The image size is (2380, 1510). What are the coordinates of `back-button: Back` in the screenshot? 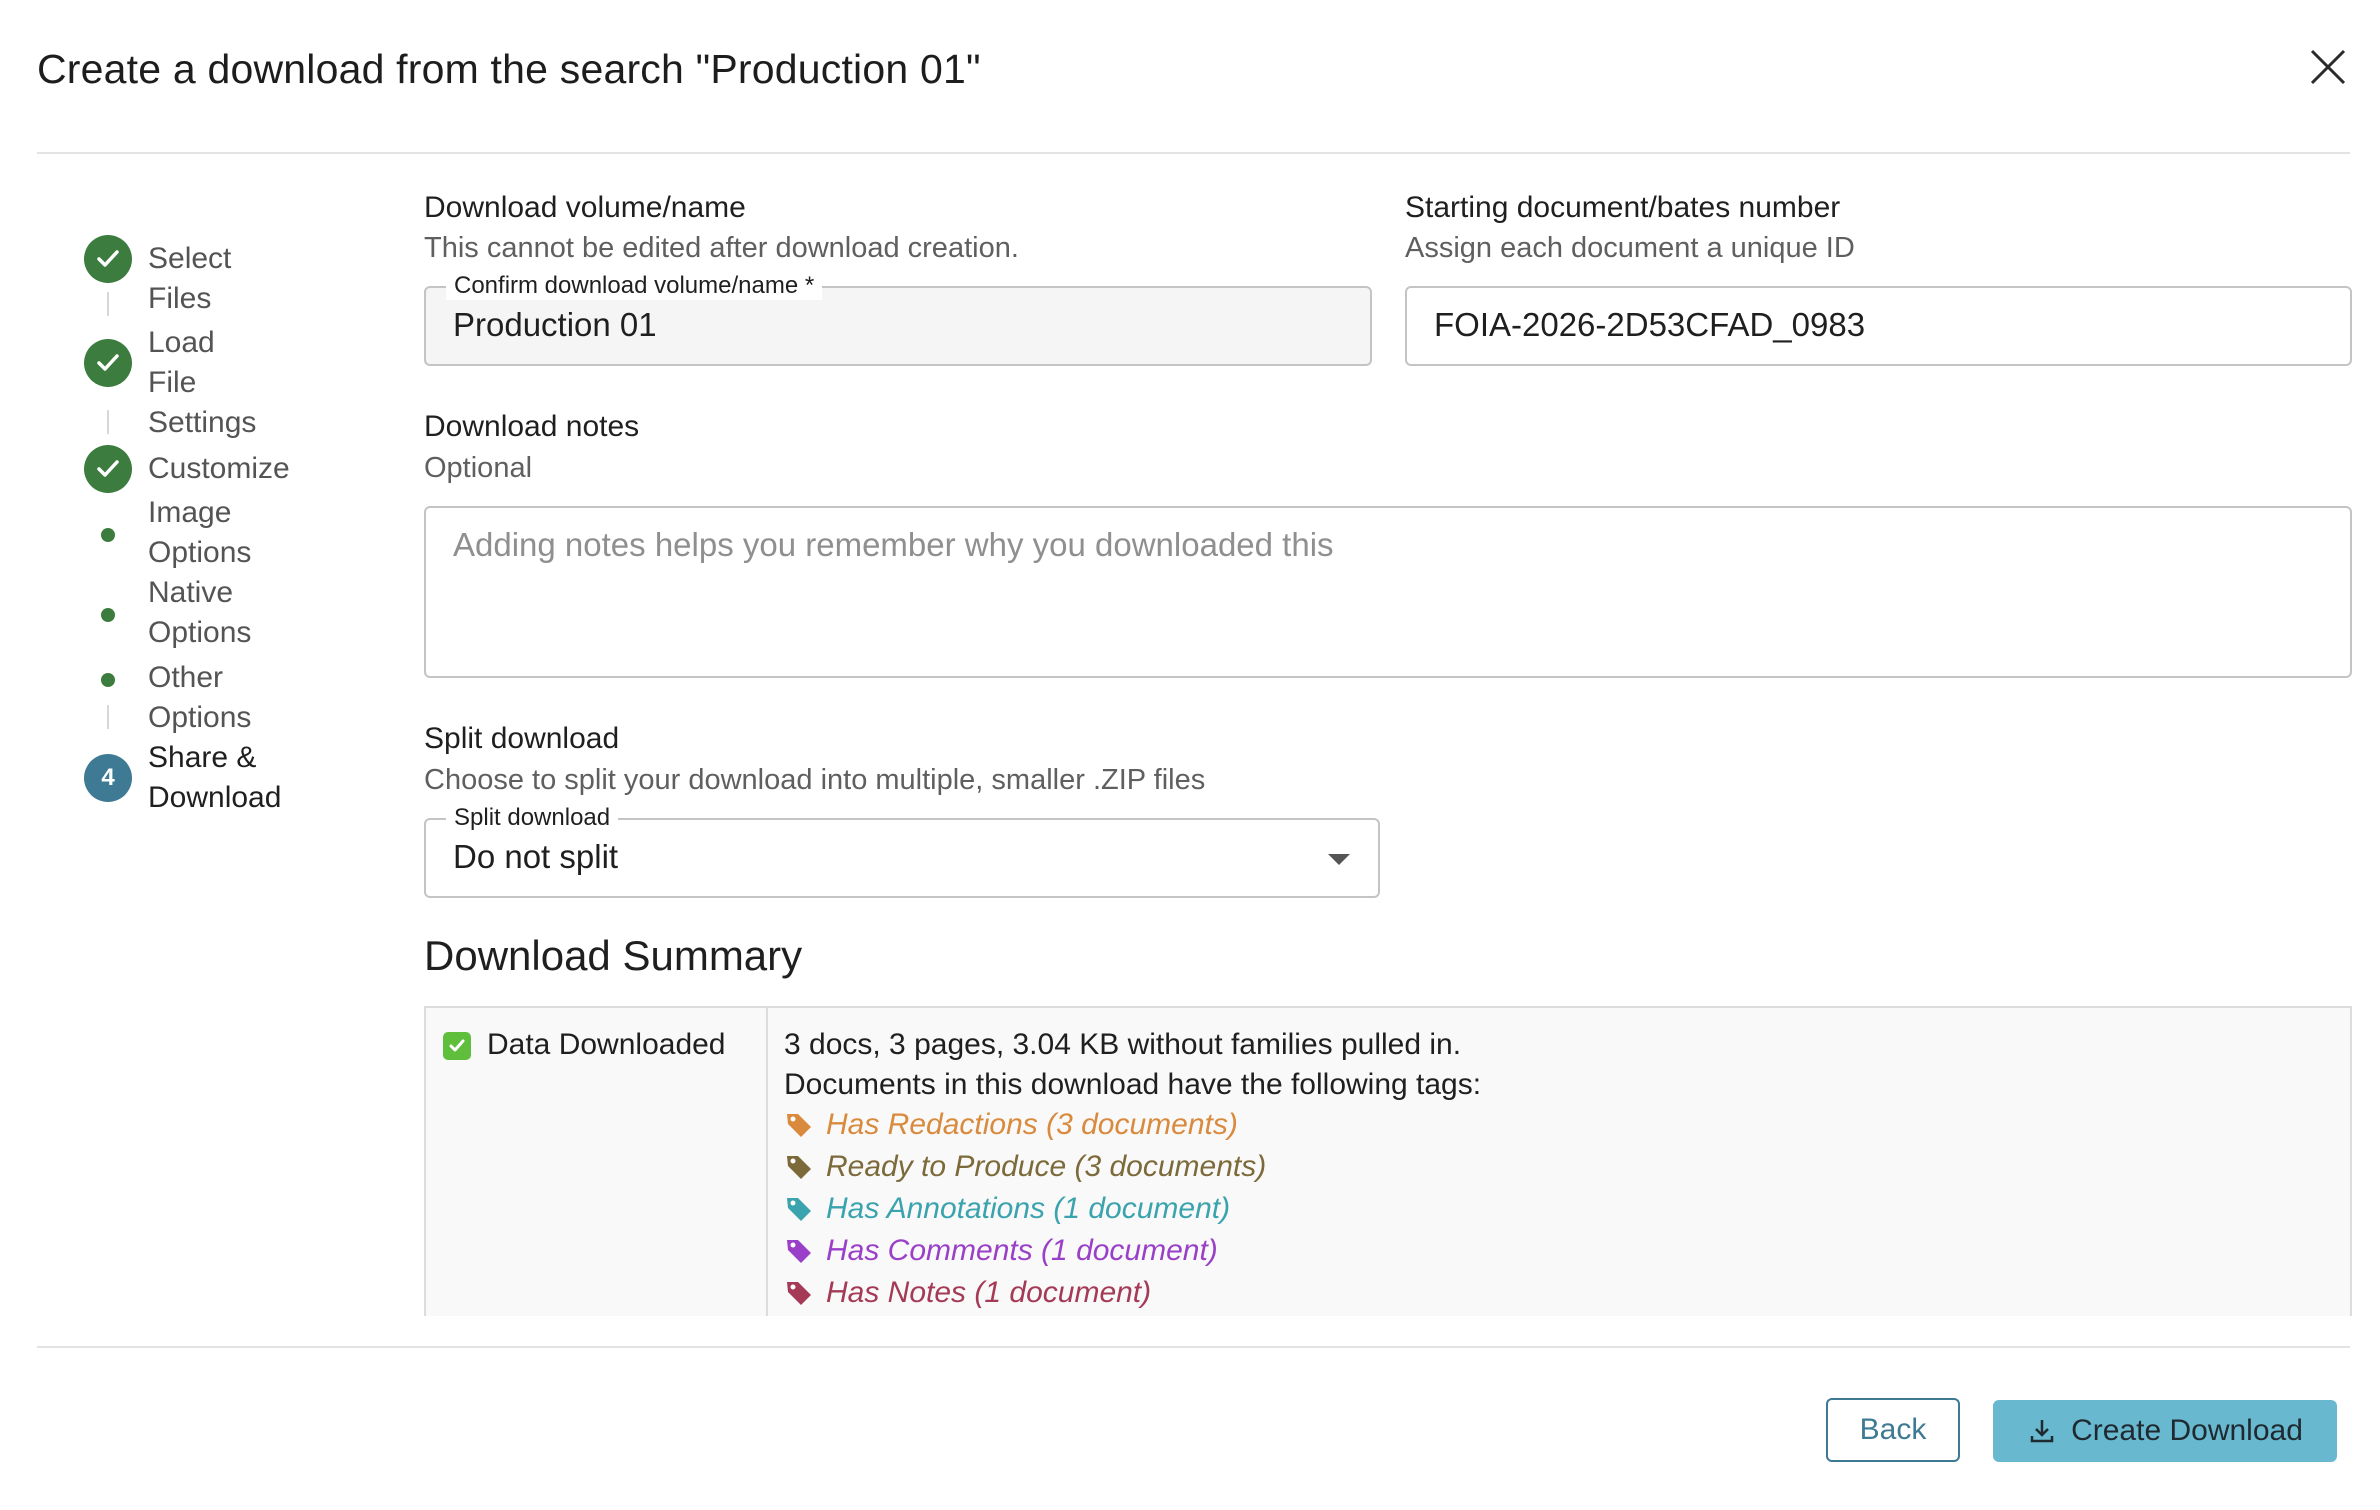 It's located at (1893, 1430).